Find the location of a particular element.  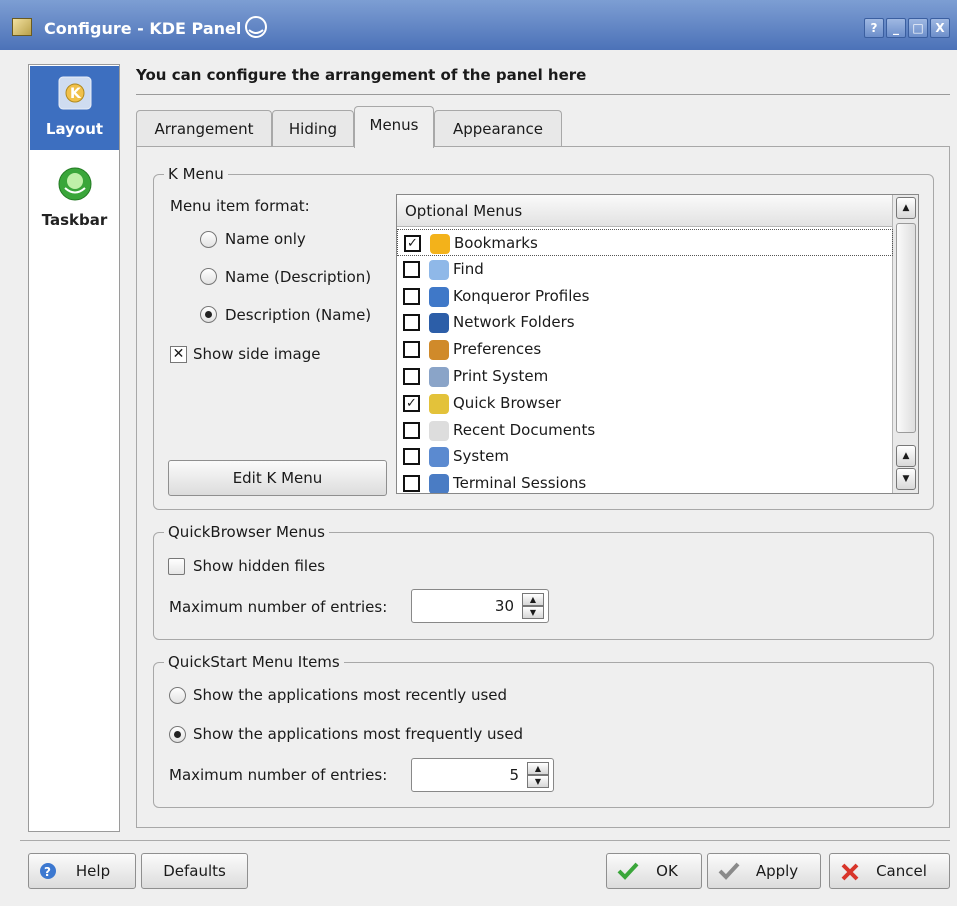

list-item: Terminal Sessions is located at coordinates (645, 481).